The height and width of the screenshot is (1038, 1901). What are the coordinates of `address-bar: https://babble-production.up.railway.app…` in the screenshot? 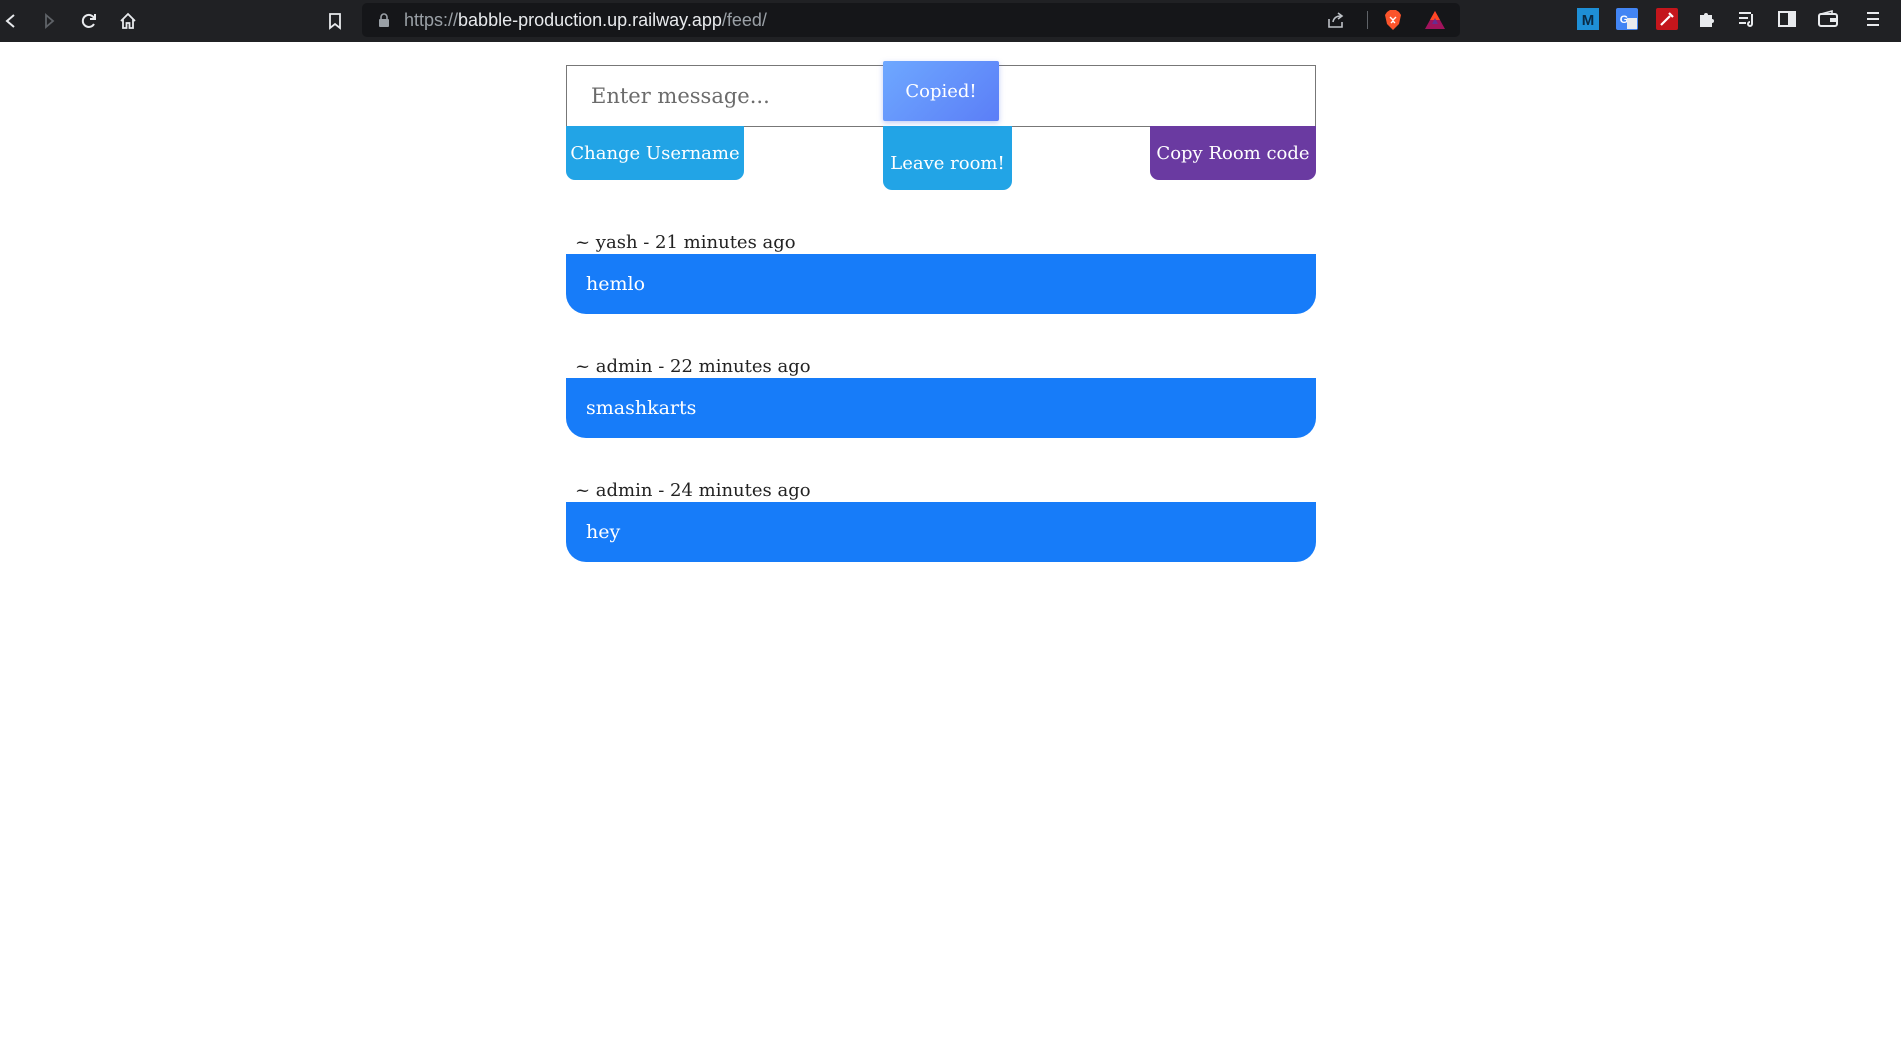 It's located at (911, 20).